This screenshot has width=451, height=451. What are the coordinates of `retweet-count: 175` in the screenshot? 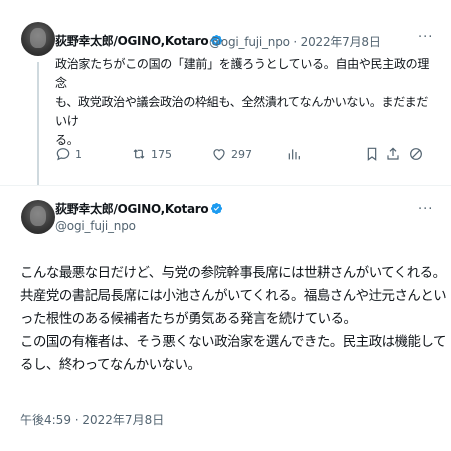 It's located at (161, 154).